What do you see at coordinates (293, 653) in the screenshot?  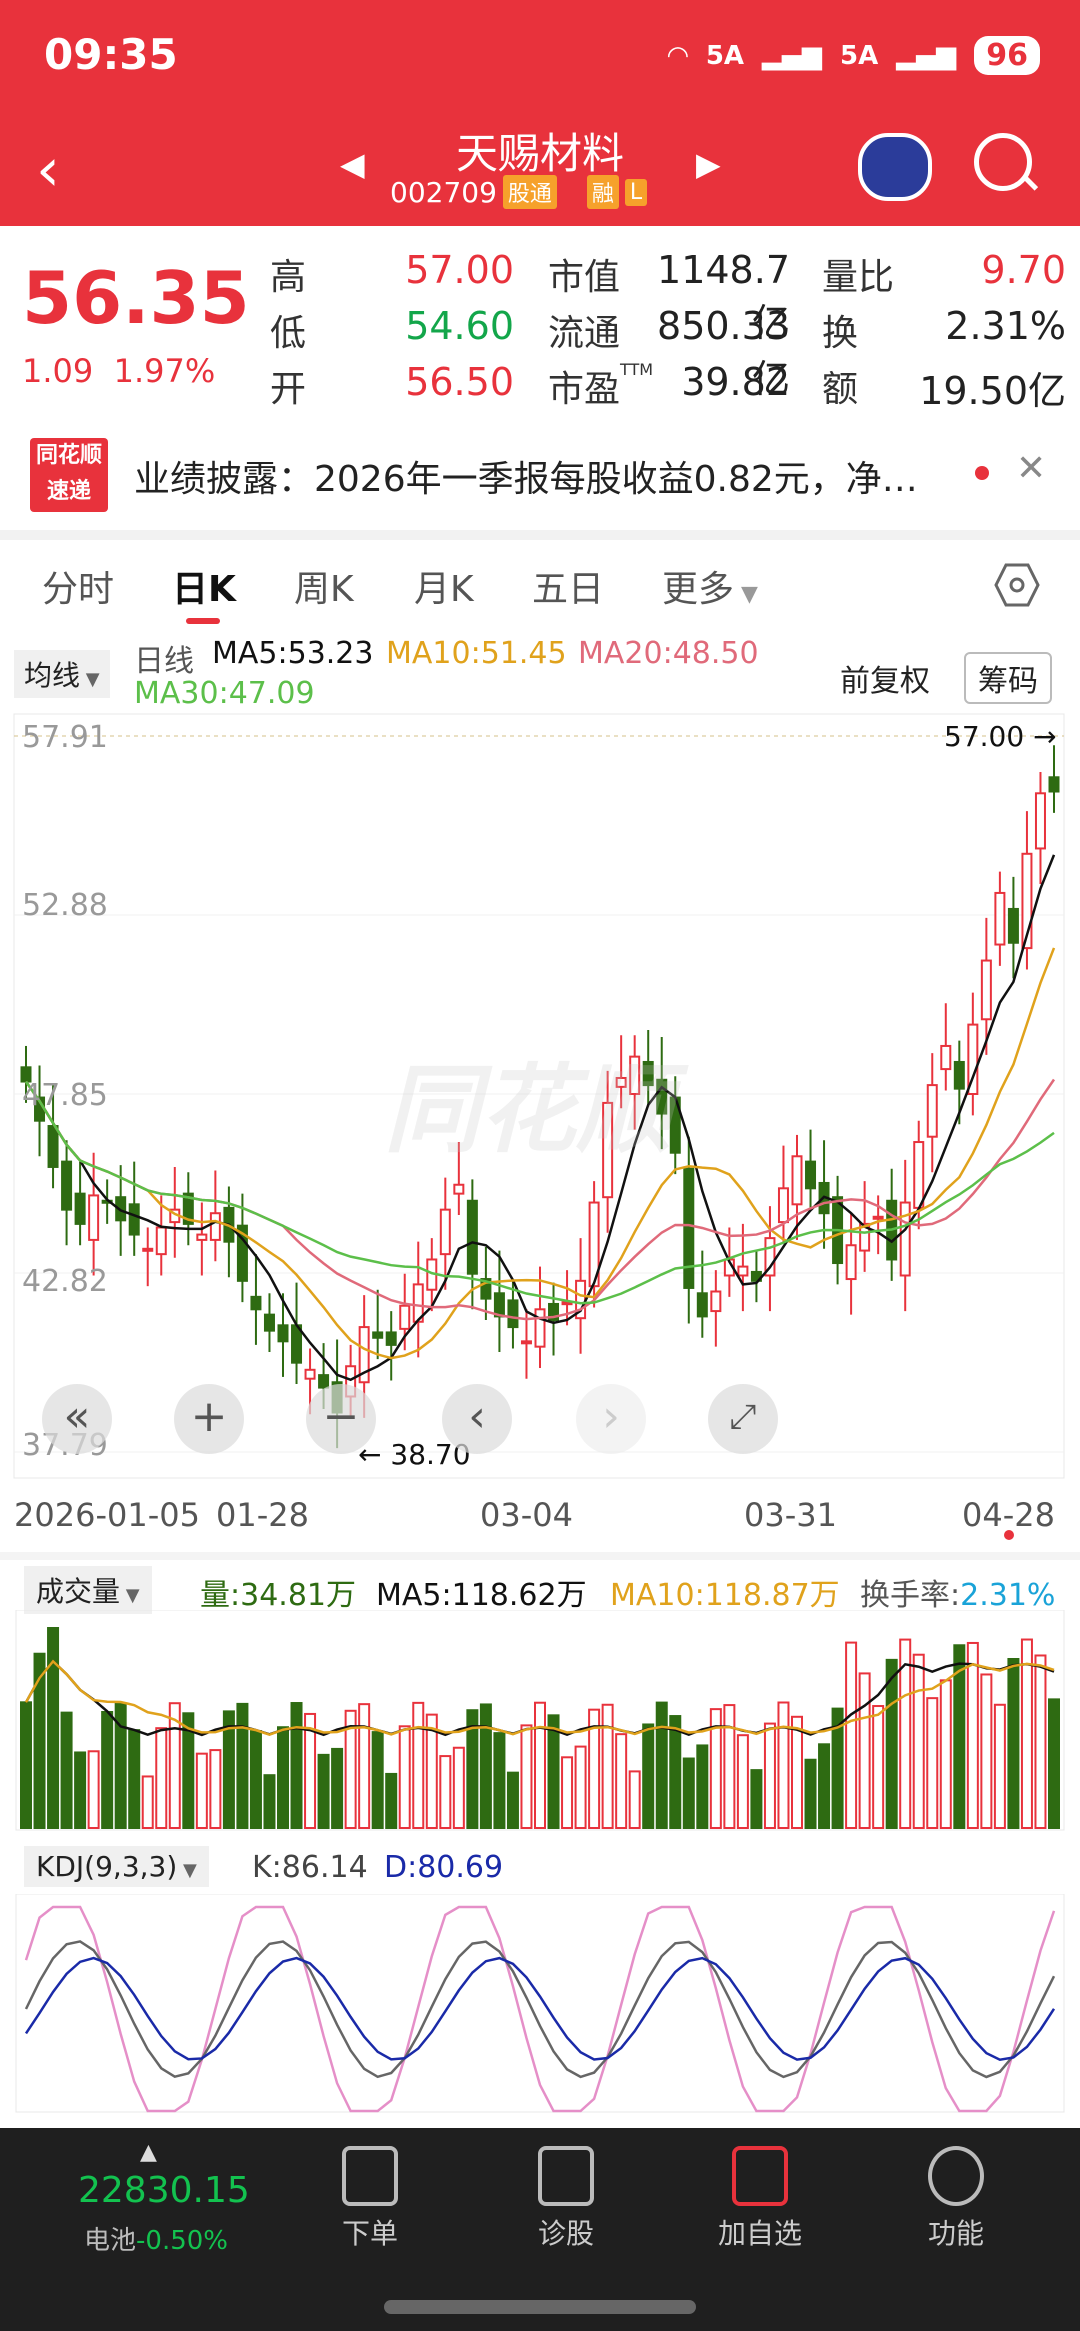 I see `ma5-label: MA5:53.23` at bounding box center [293, 653].